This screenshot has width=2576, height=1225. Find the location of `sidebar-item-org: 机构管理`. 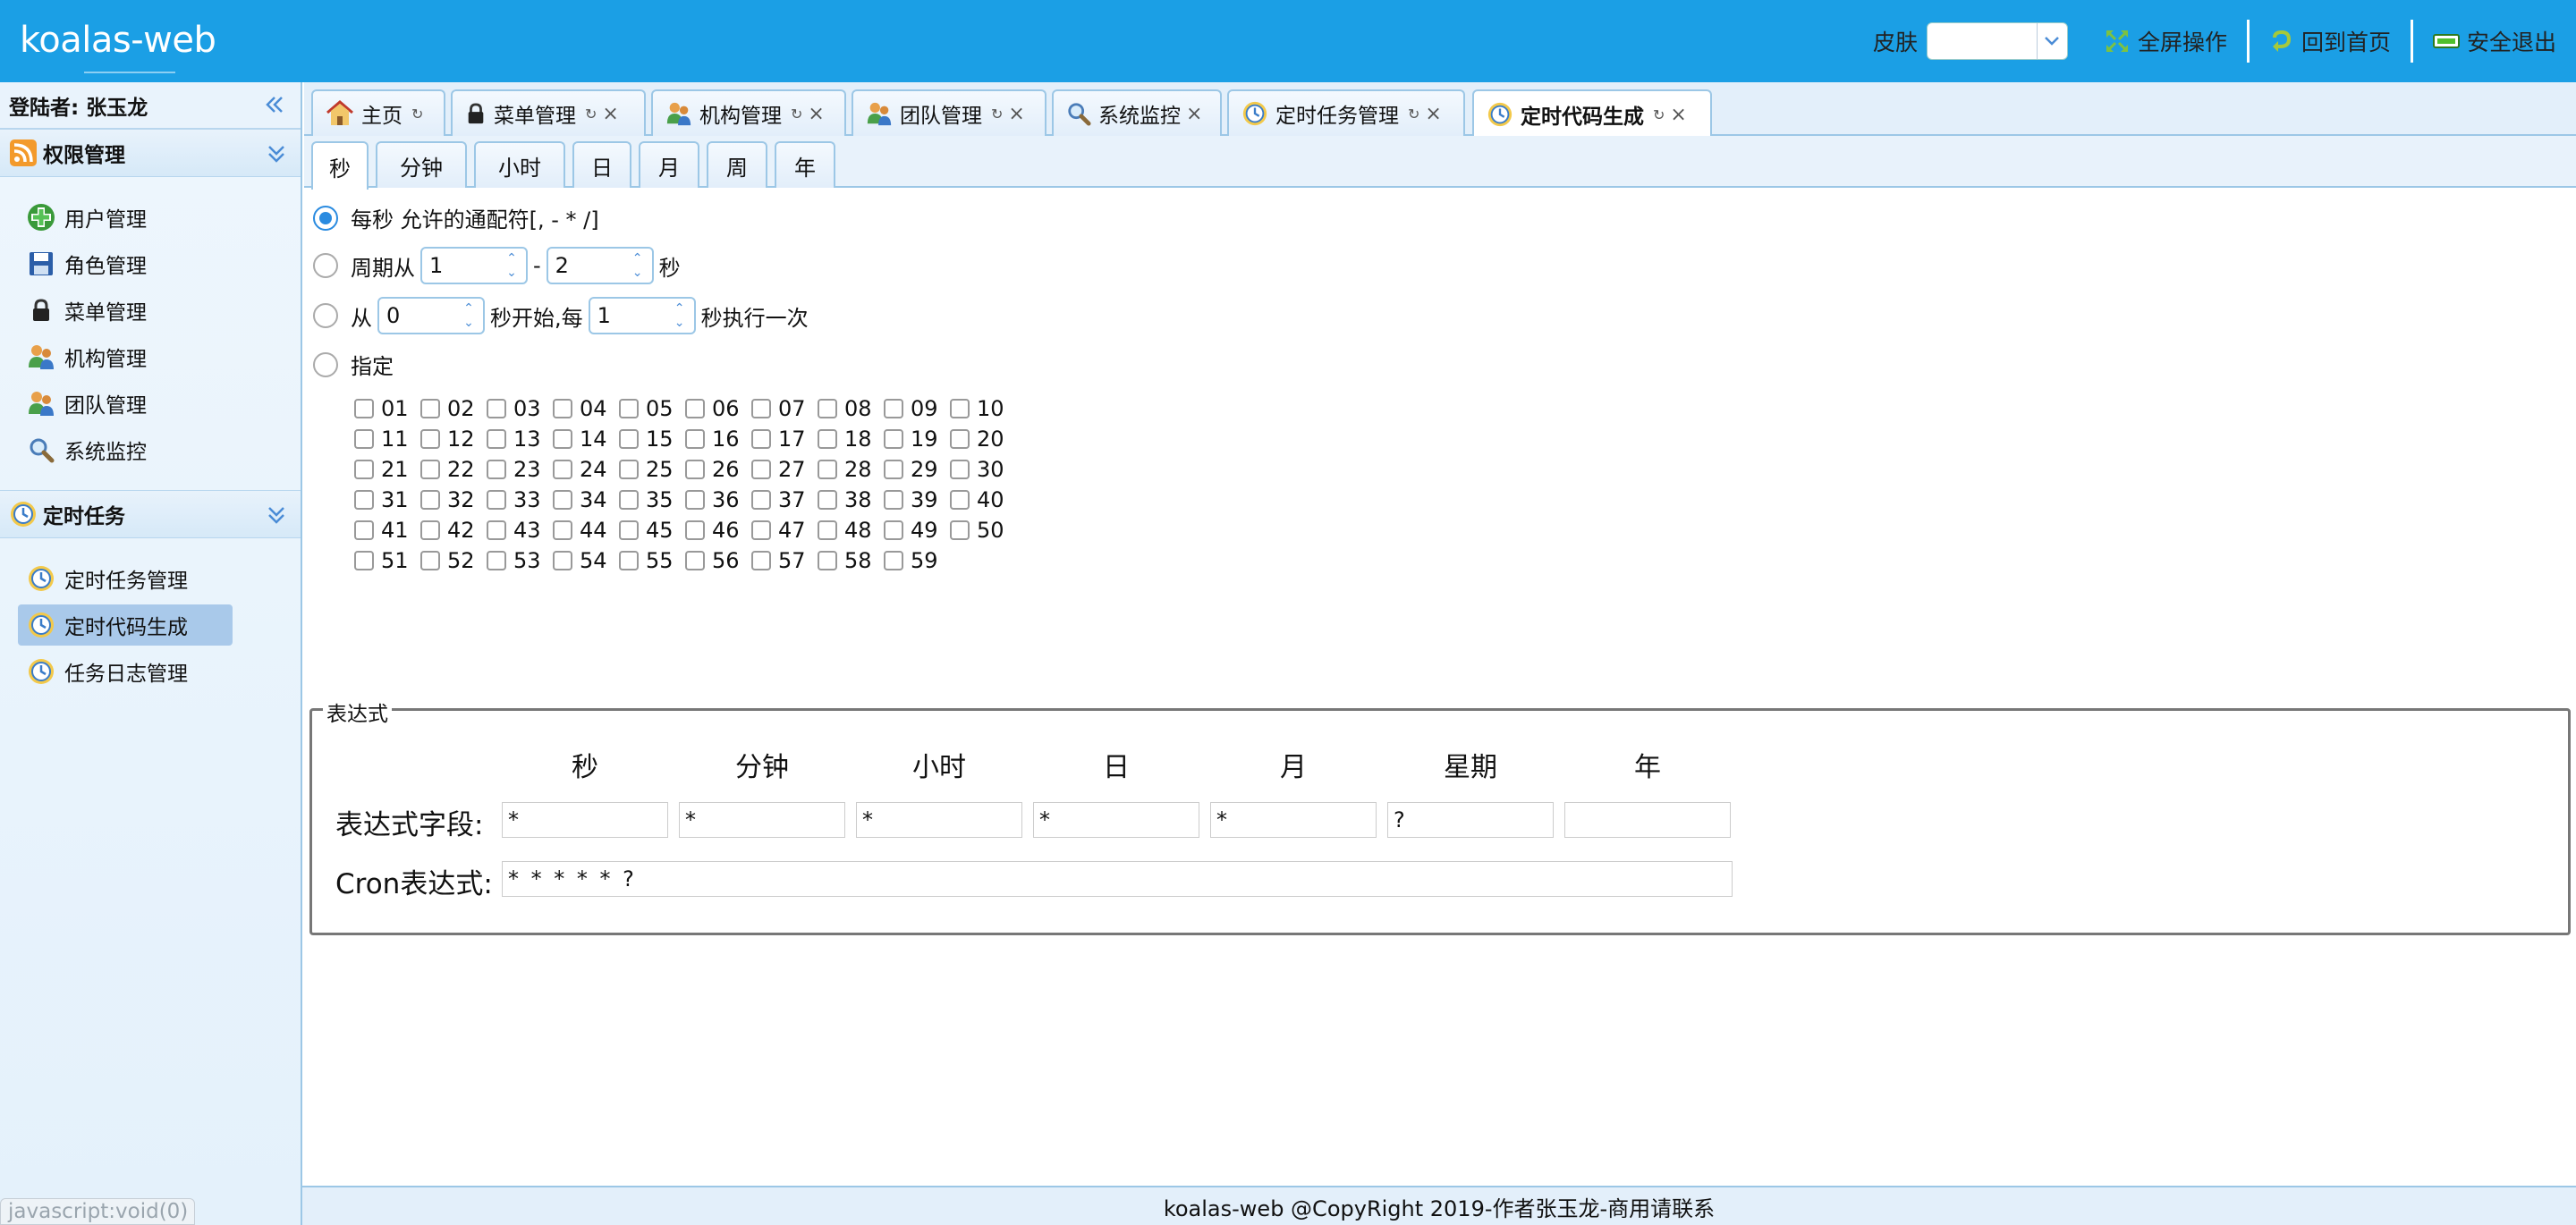

sidebar-item-org: 机构管理 is located at coordinates (150, 356).